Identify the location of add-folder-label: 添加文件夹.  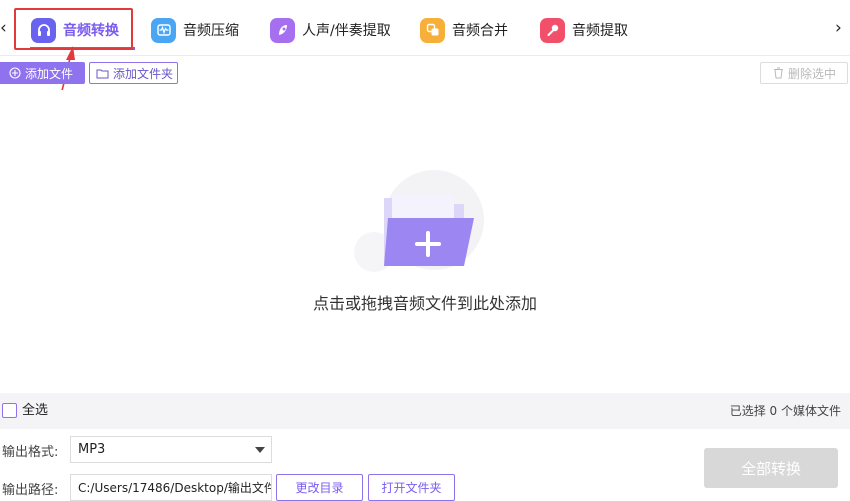
(143, 73).